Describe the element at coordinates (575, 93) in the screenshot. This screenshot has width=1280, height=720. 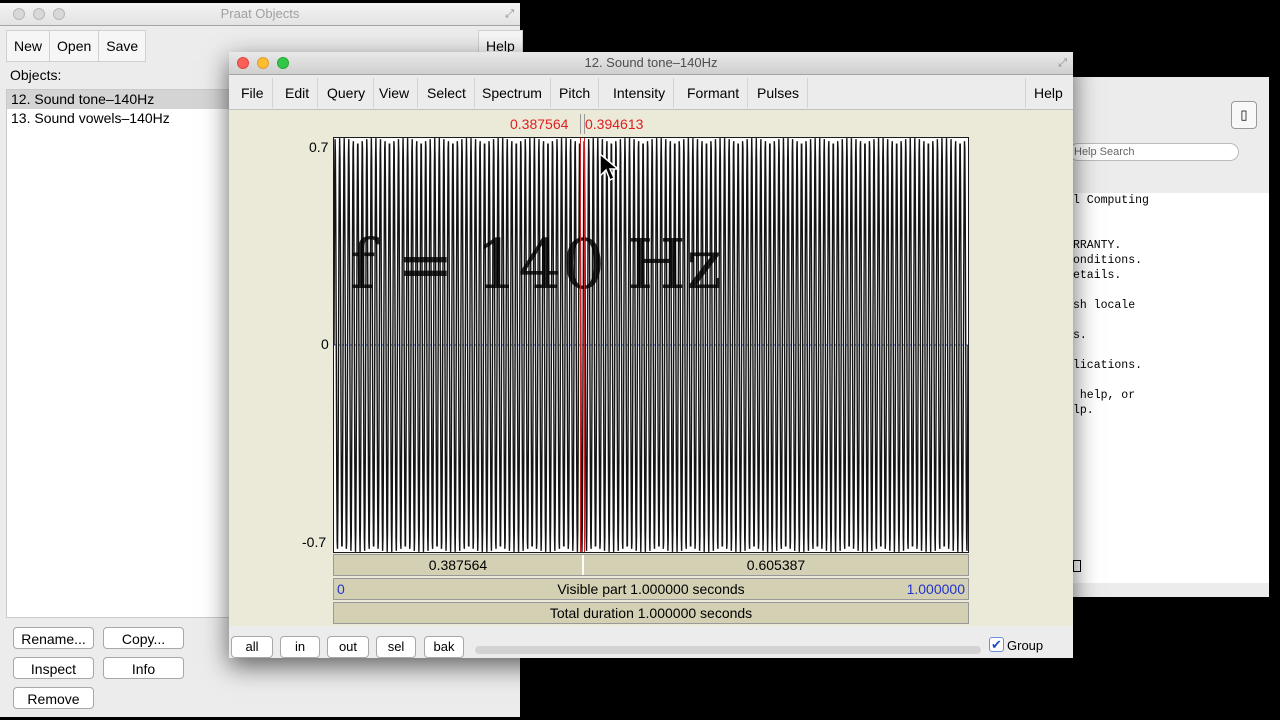
I see `menu-pitch: Pitch` at that location.